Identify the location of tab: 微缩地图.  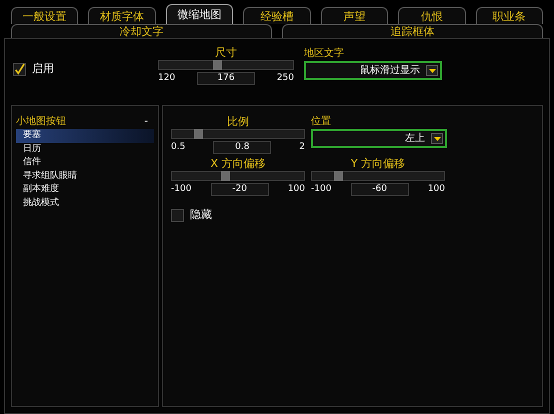
(200, 14).